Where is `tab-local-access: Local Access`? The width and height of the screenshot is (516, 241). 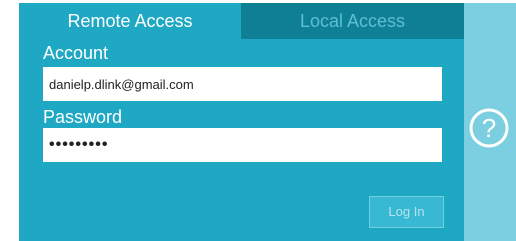
tab-local-access: Local Access is located at coordinates (352, 21).